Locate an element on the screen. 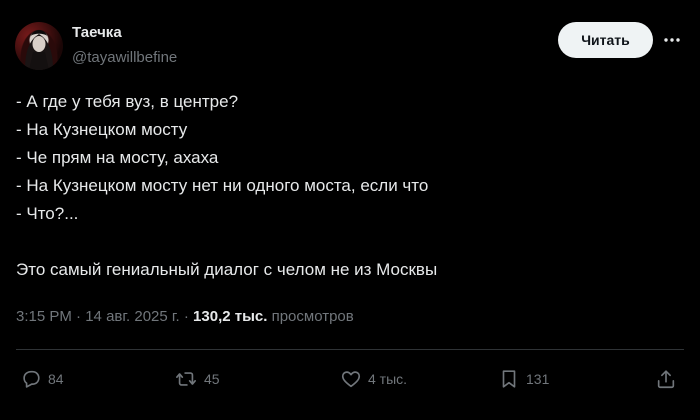 This screenshot has height=420, width=700. tweet-line: - Че прям на мосту, ахаха is located at coordinates (117, 157).